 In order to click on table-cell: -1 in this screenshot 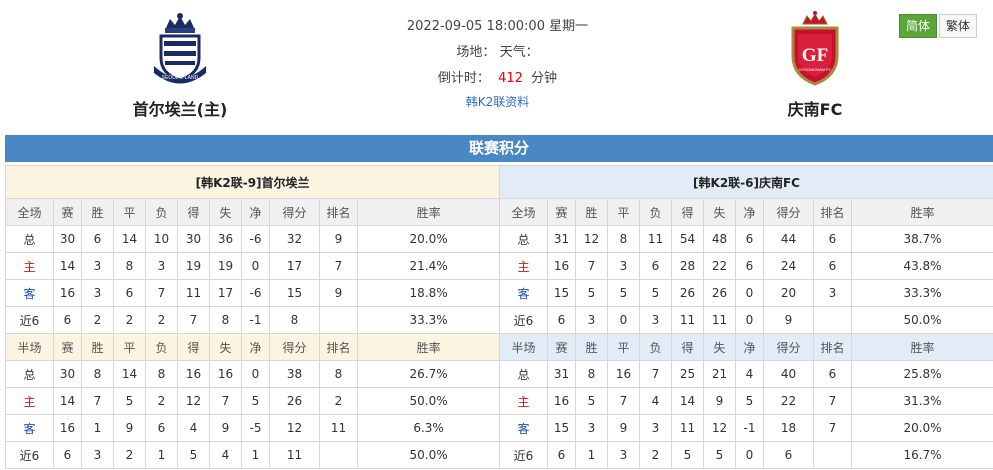, I will do `click(749, 428)`.